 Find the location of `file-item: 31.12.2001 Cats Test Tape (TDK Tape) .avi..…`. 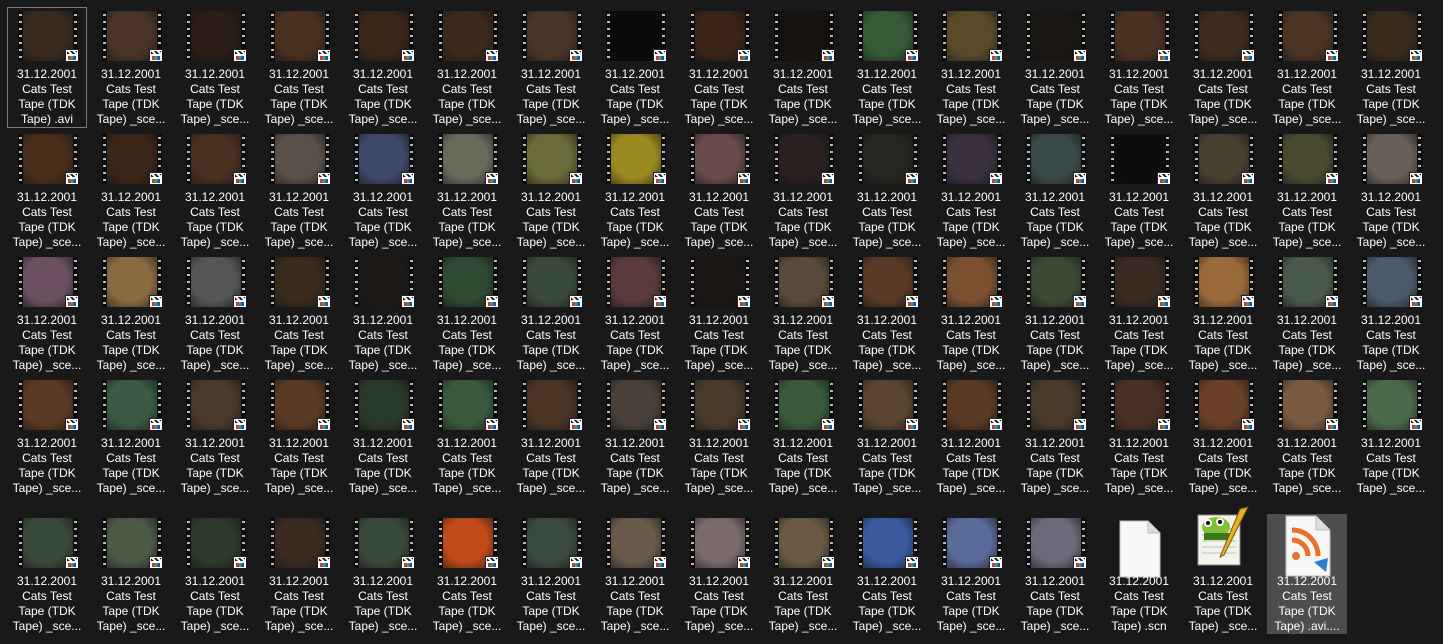

file-item: 31.12.2001 Cats Test Tape (TDK Tape) .avi..… is located at coordinates (1307, 574).